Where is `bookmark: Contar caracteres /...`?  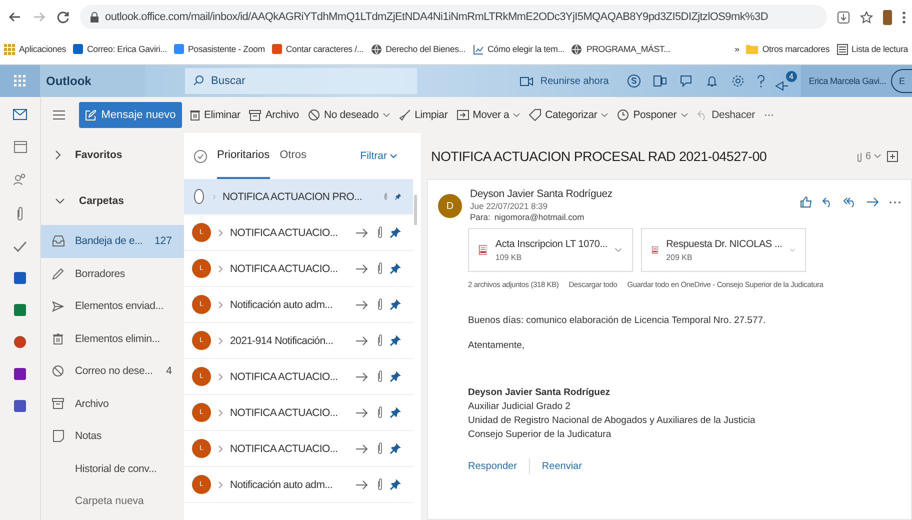 bookmark: Contar caracteres /... is located at coordinates (318, 49).